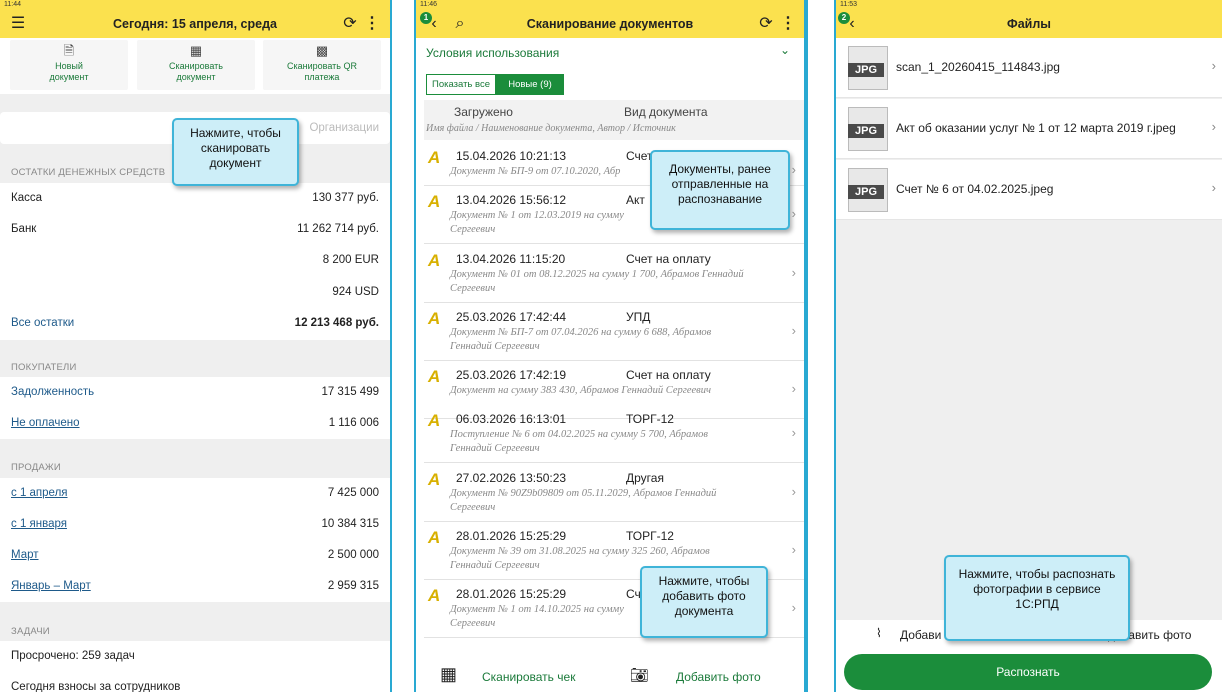 The height and width of the screenshot is (692, 1222). I want to click on sales-row: с 1 января 10 384 315, so click(195, 524).